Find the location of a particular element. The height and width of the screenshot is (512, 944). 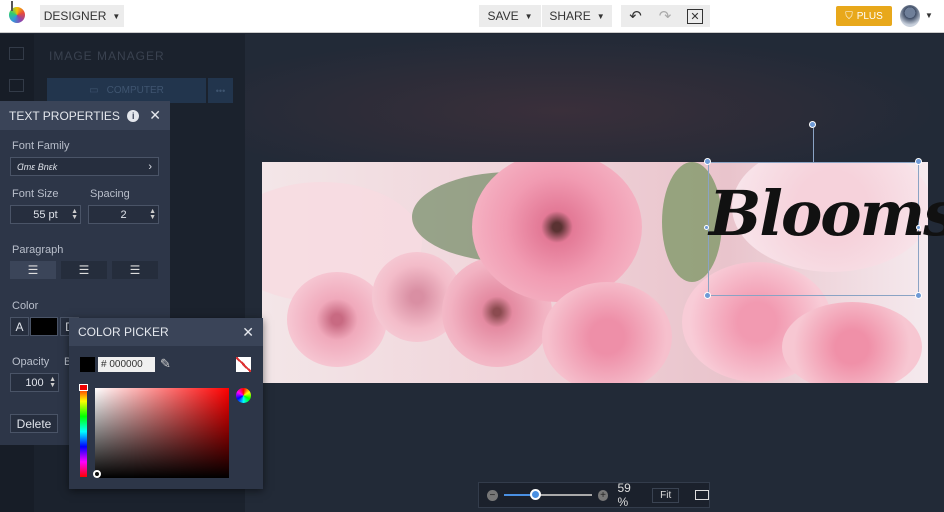

app-logo is located at coordinates (17, 12).